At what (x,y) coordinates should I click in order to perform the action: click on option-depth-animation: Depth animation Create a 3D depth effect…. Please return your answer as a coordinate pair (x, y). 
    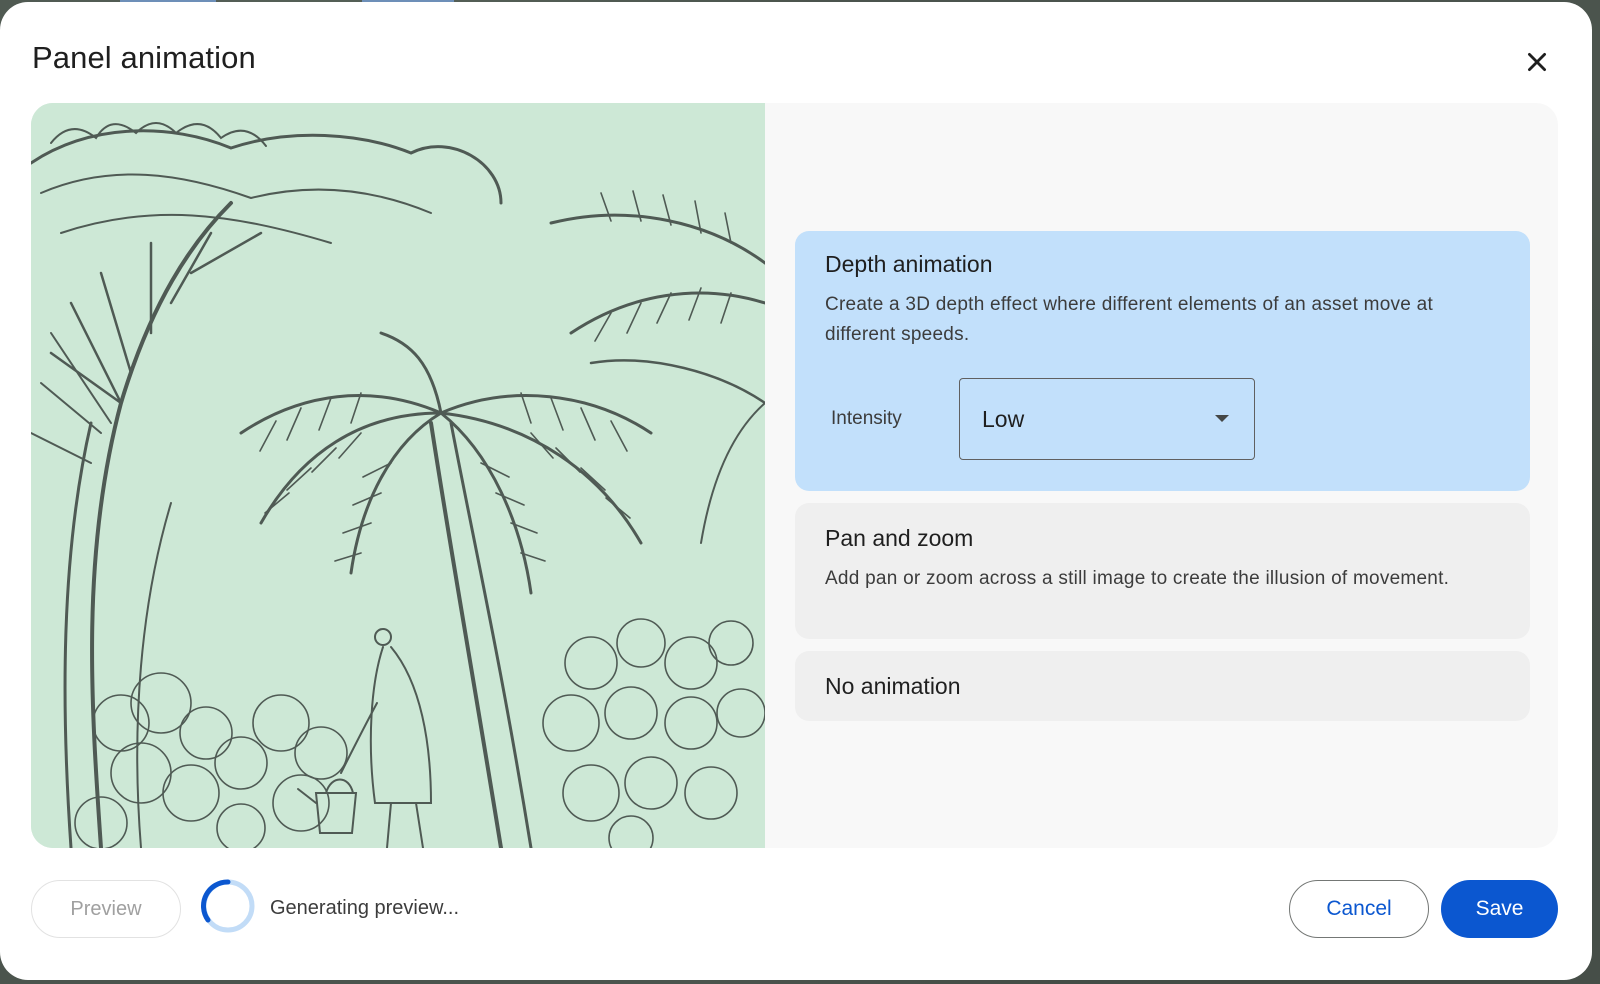
    Looking at the image, I should click on (1162, 361).